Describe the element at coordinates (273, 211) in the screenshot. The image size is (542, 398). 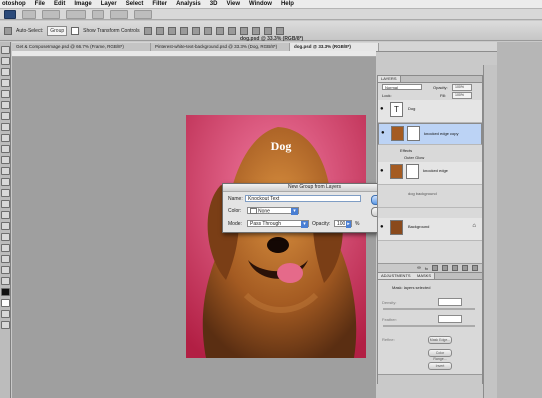
I see `color-select: None ▾` at that location.